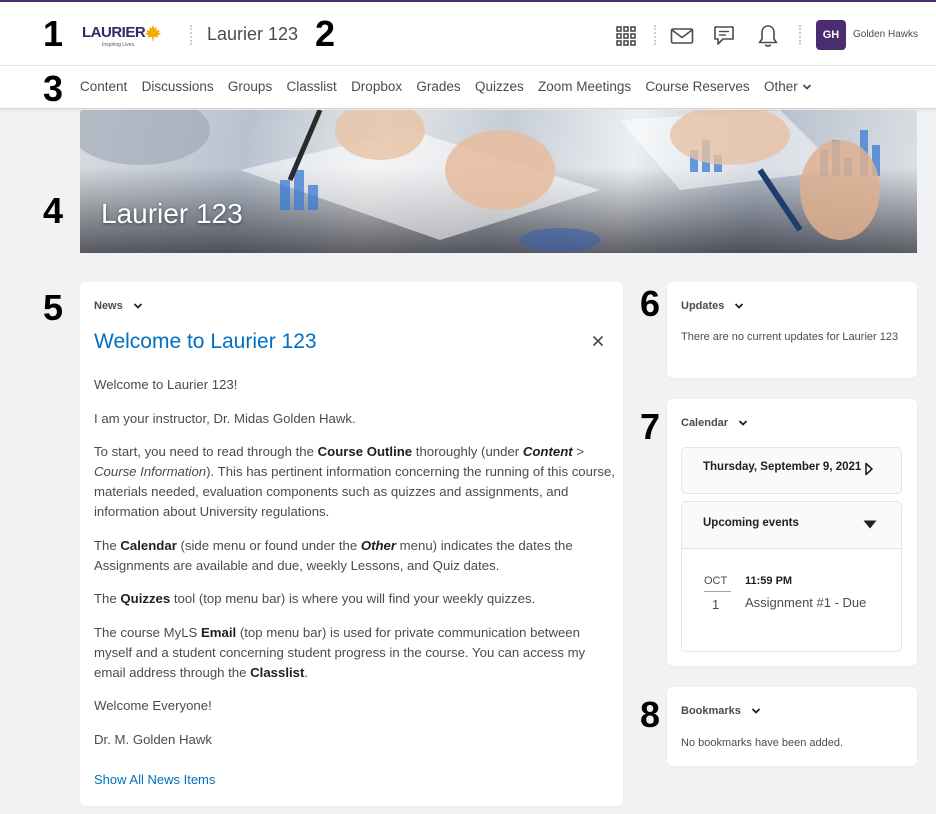 The width and height of the screenshot is (936, 814). I want to click on nav-item-other: Other, so click(788, 86).